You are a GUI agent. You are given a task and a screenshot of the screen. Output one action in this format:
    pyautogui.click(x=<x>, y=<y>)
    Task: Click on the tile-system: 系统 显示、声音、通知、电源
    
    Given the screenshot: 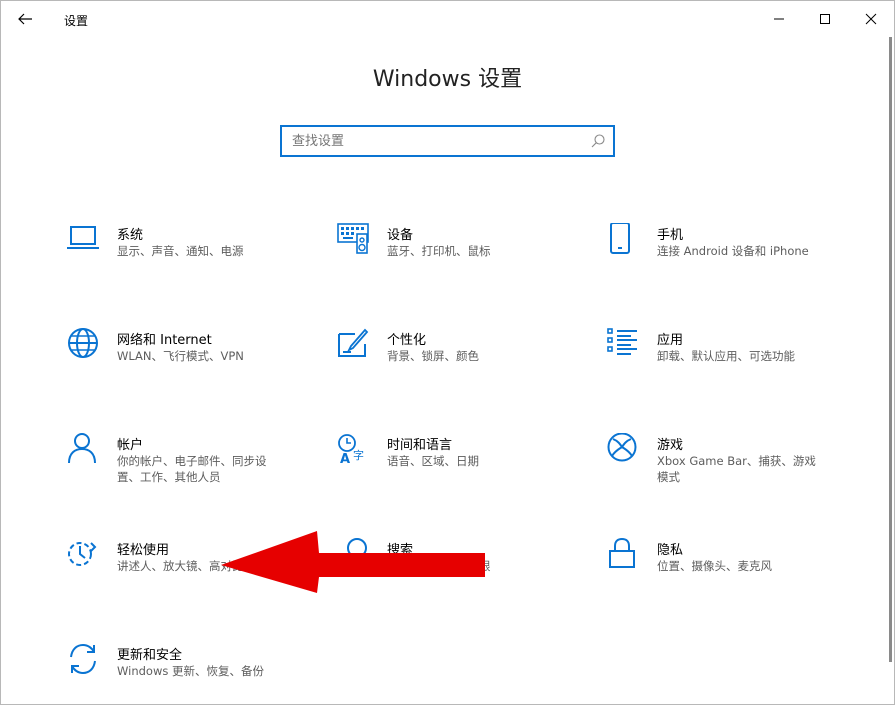 What is the action you would take?
    pyautogui.click(x=192, y=258)
    